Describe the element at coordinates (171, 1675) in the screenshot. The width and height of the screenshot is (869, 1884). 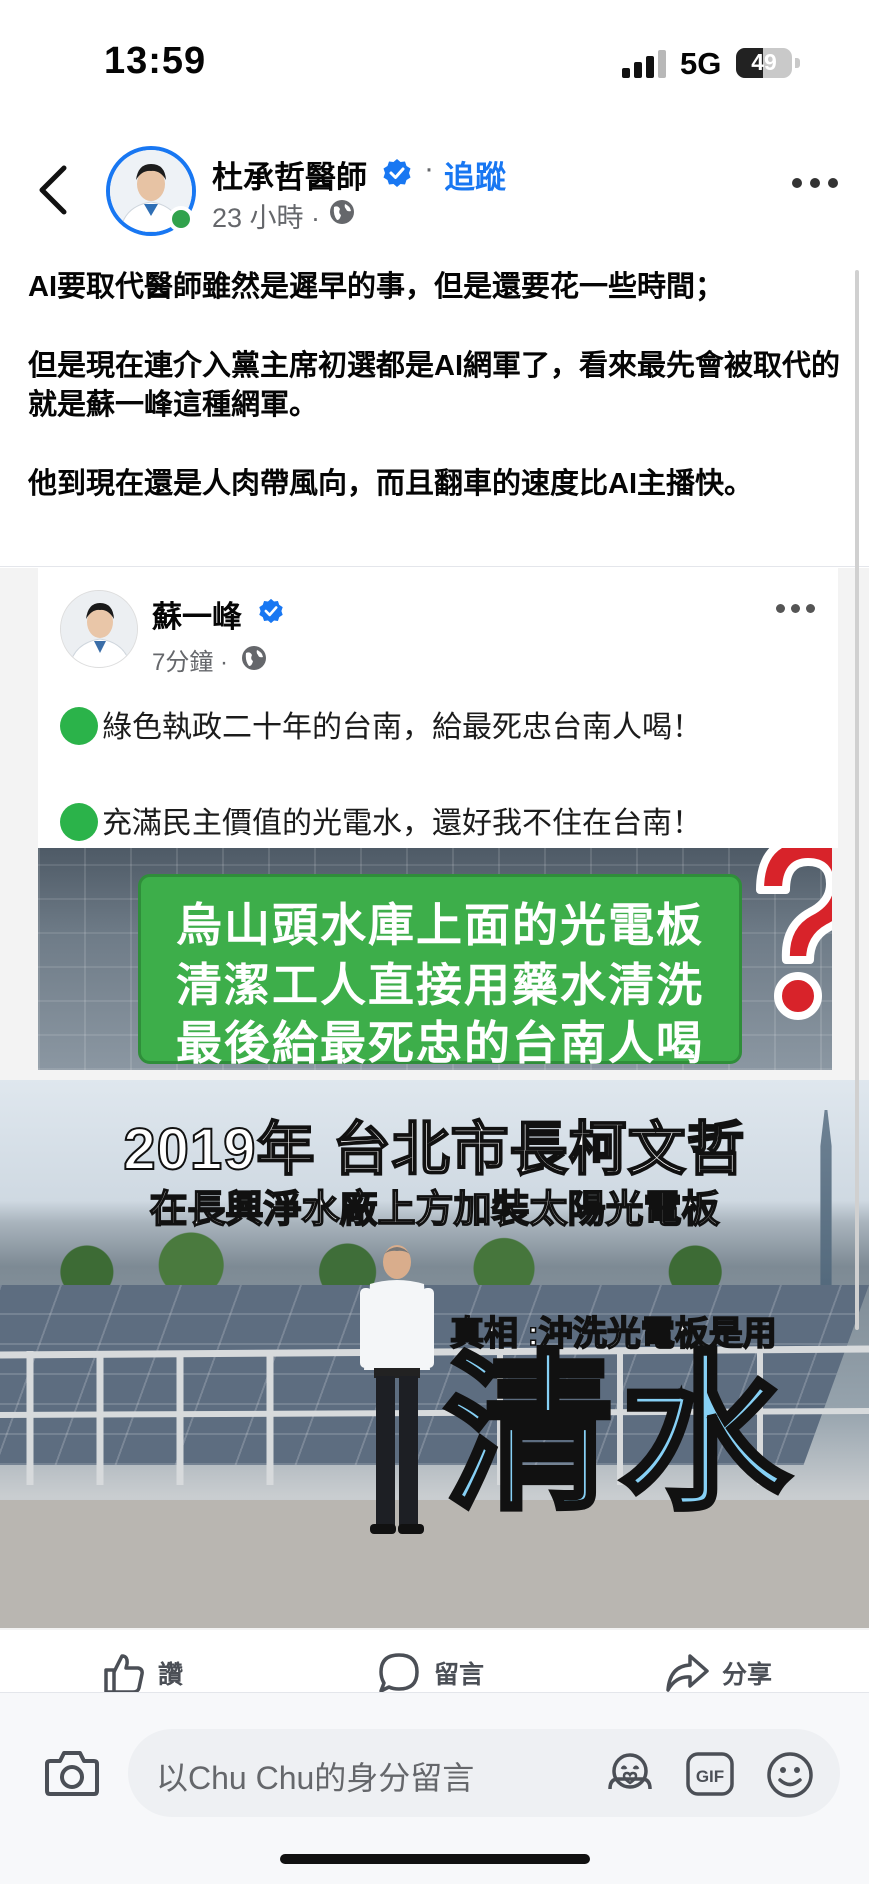
I see `like-label: 讚` at that location.